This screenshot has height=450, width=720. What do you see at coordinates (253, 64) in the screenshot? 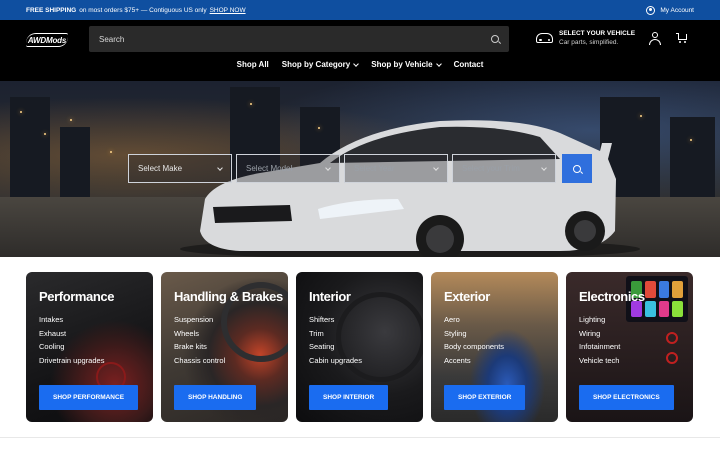
I see `nav-shop-all: Shop All` at bounding box center [253, 64].